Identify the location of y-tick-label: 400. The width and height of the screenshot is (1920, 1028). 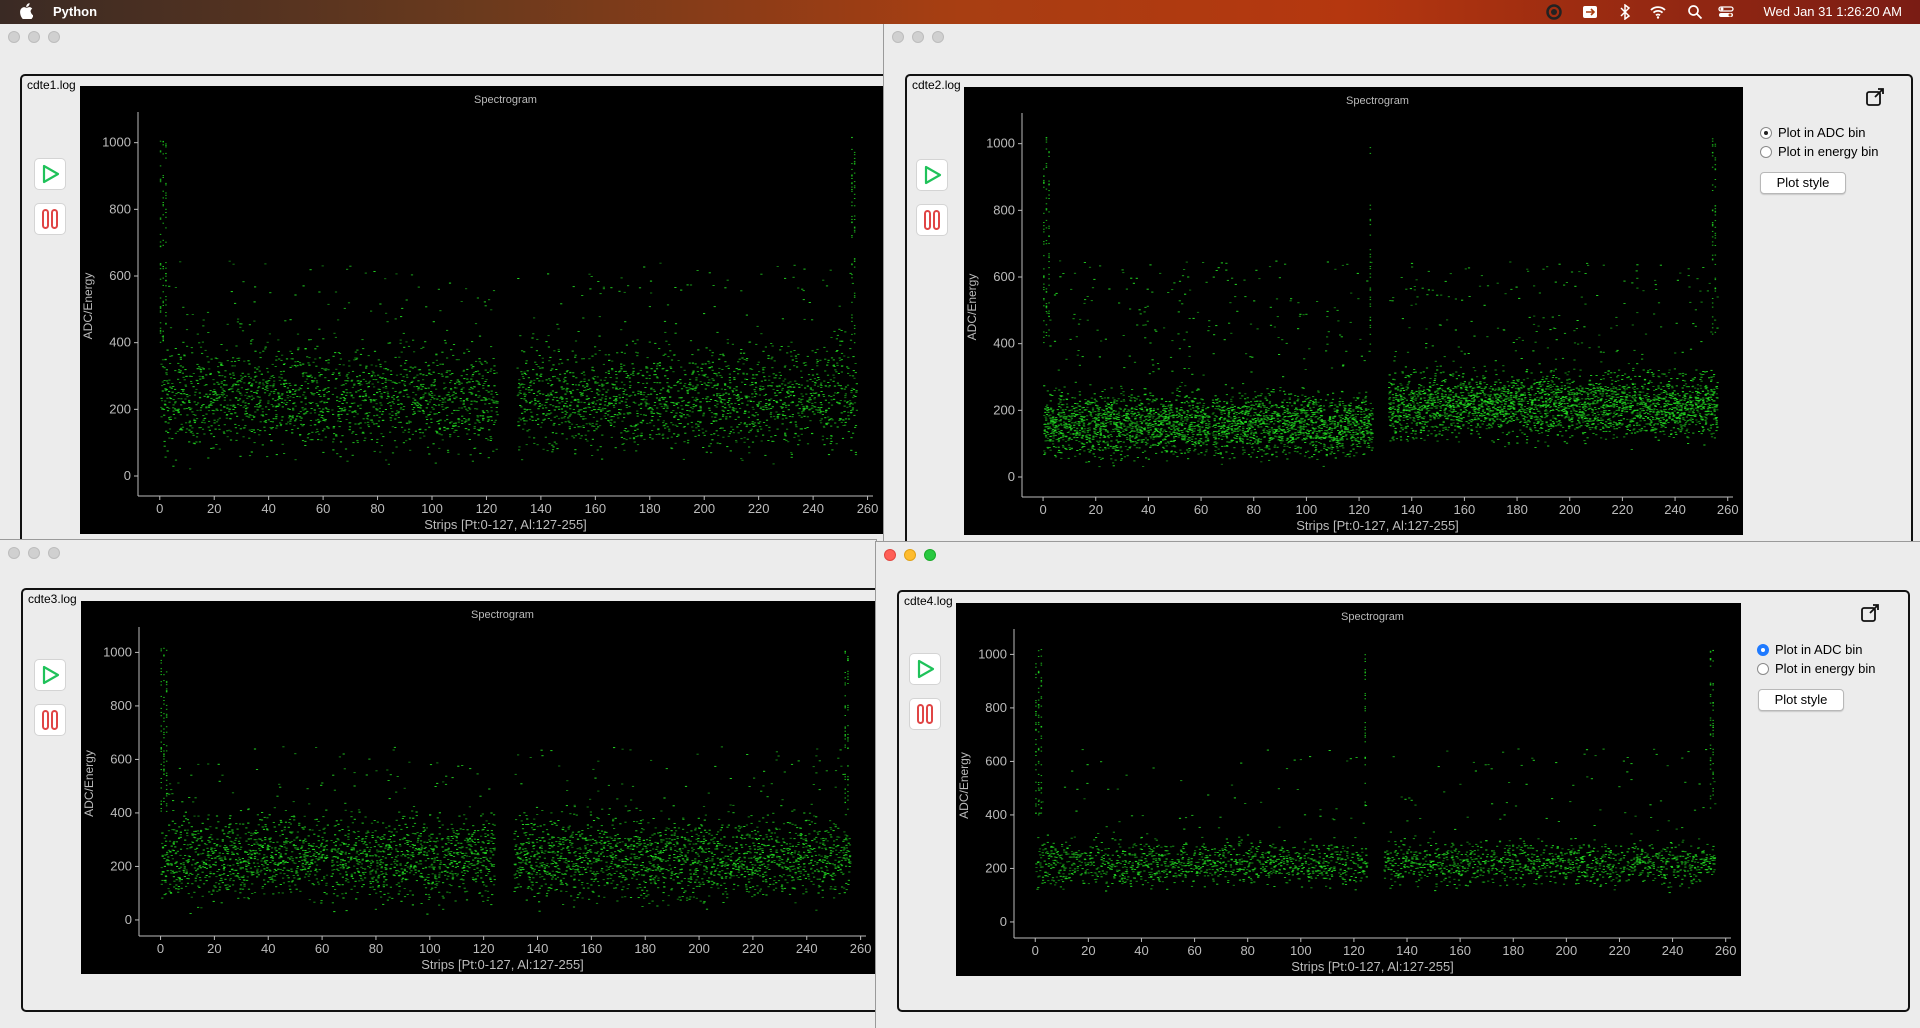
(120, 342).